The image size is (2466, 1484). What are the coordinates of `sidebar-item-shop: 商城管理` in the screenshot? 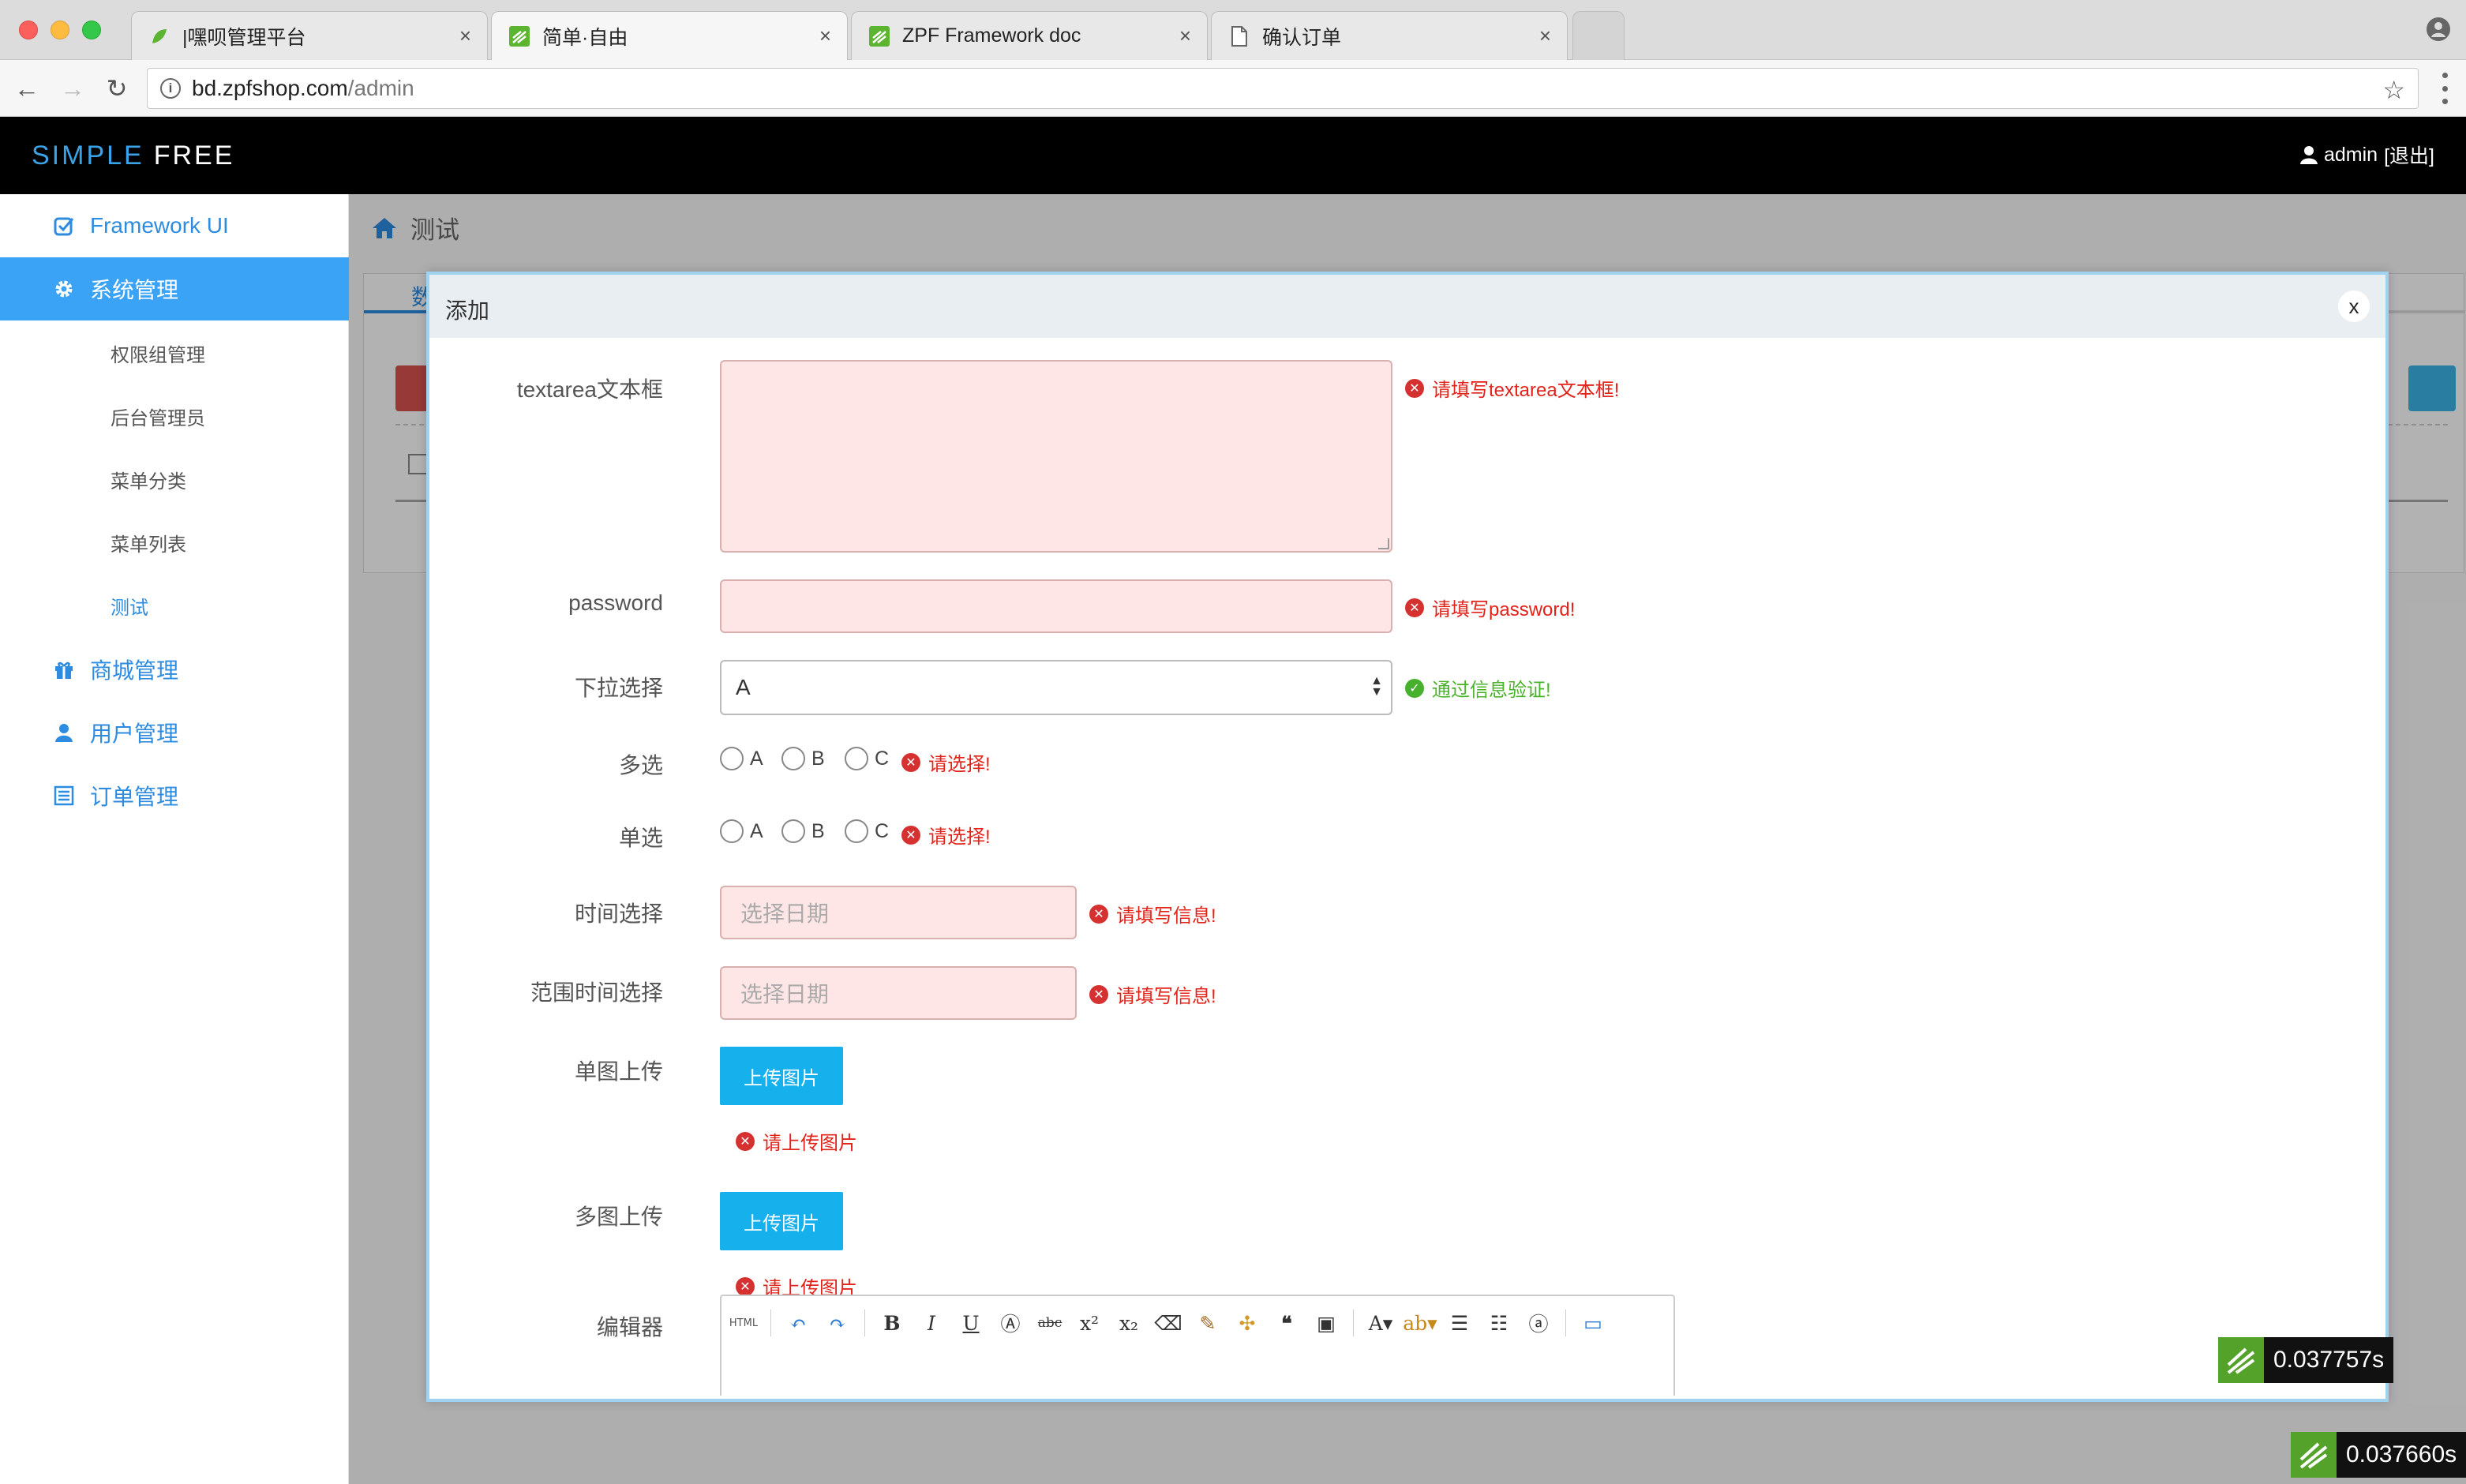 It's located at (174, 670).